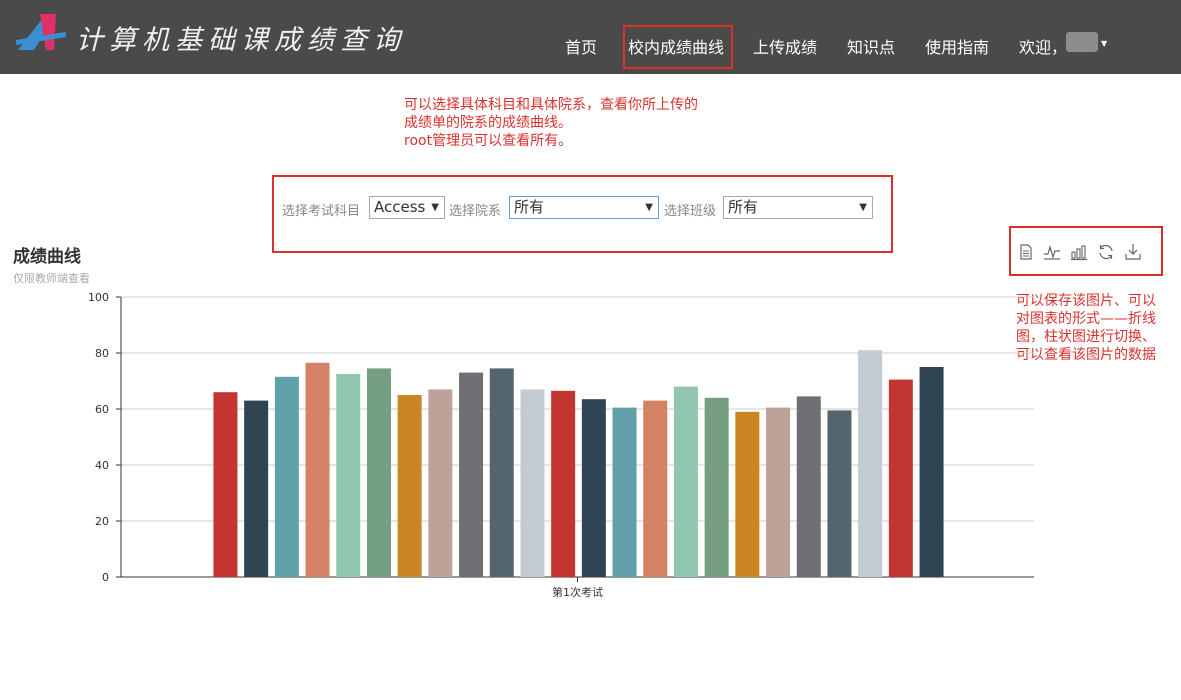  Describe the element at coordinates (102, 409) in the screenshot. I see `y-tick-label: 60` at that location.